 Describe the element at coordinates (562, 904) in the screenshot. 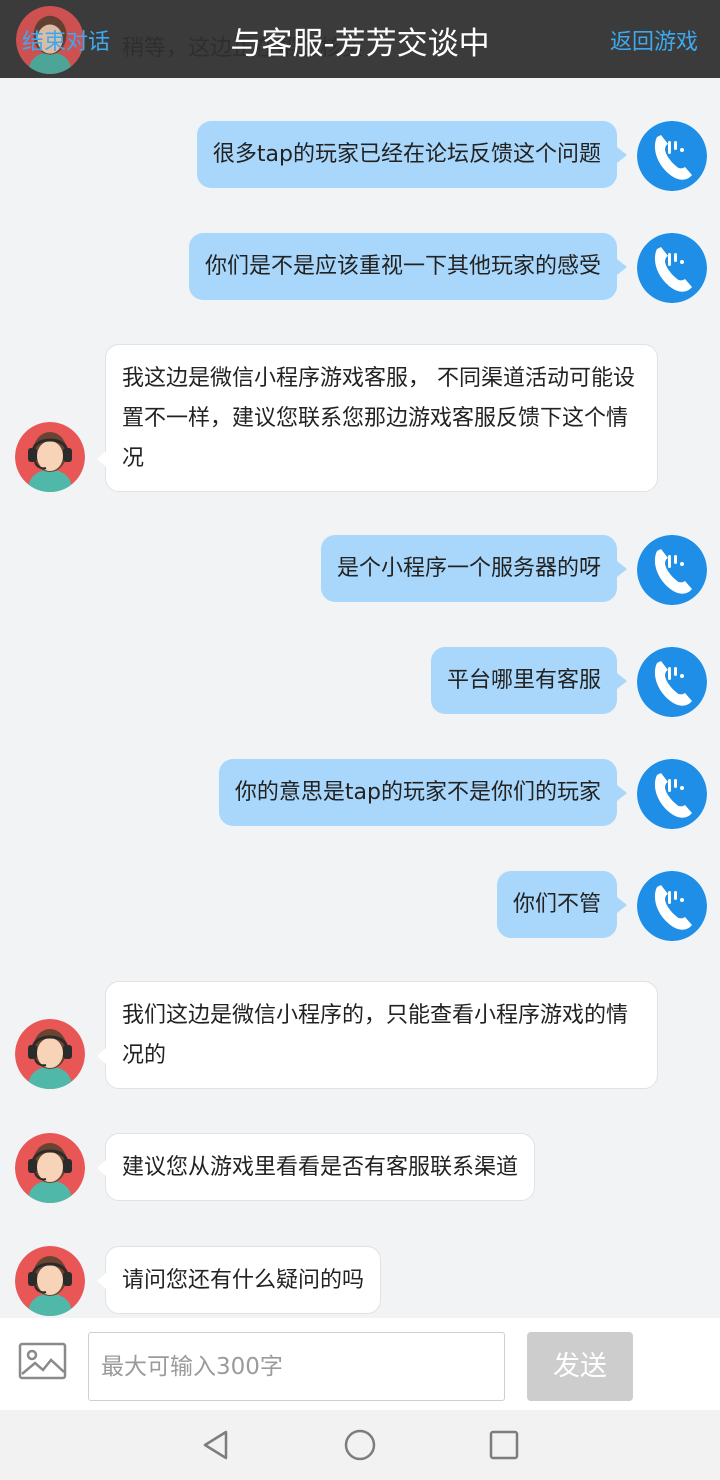

I see `user-message-bubble: 你们不管` at that location.